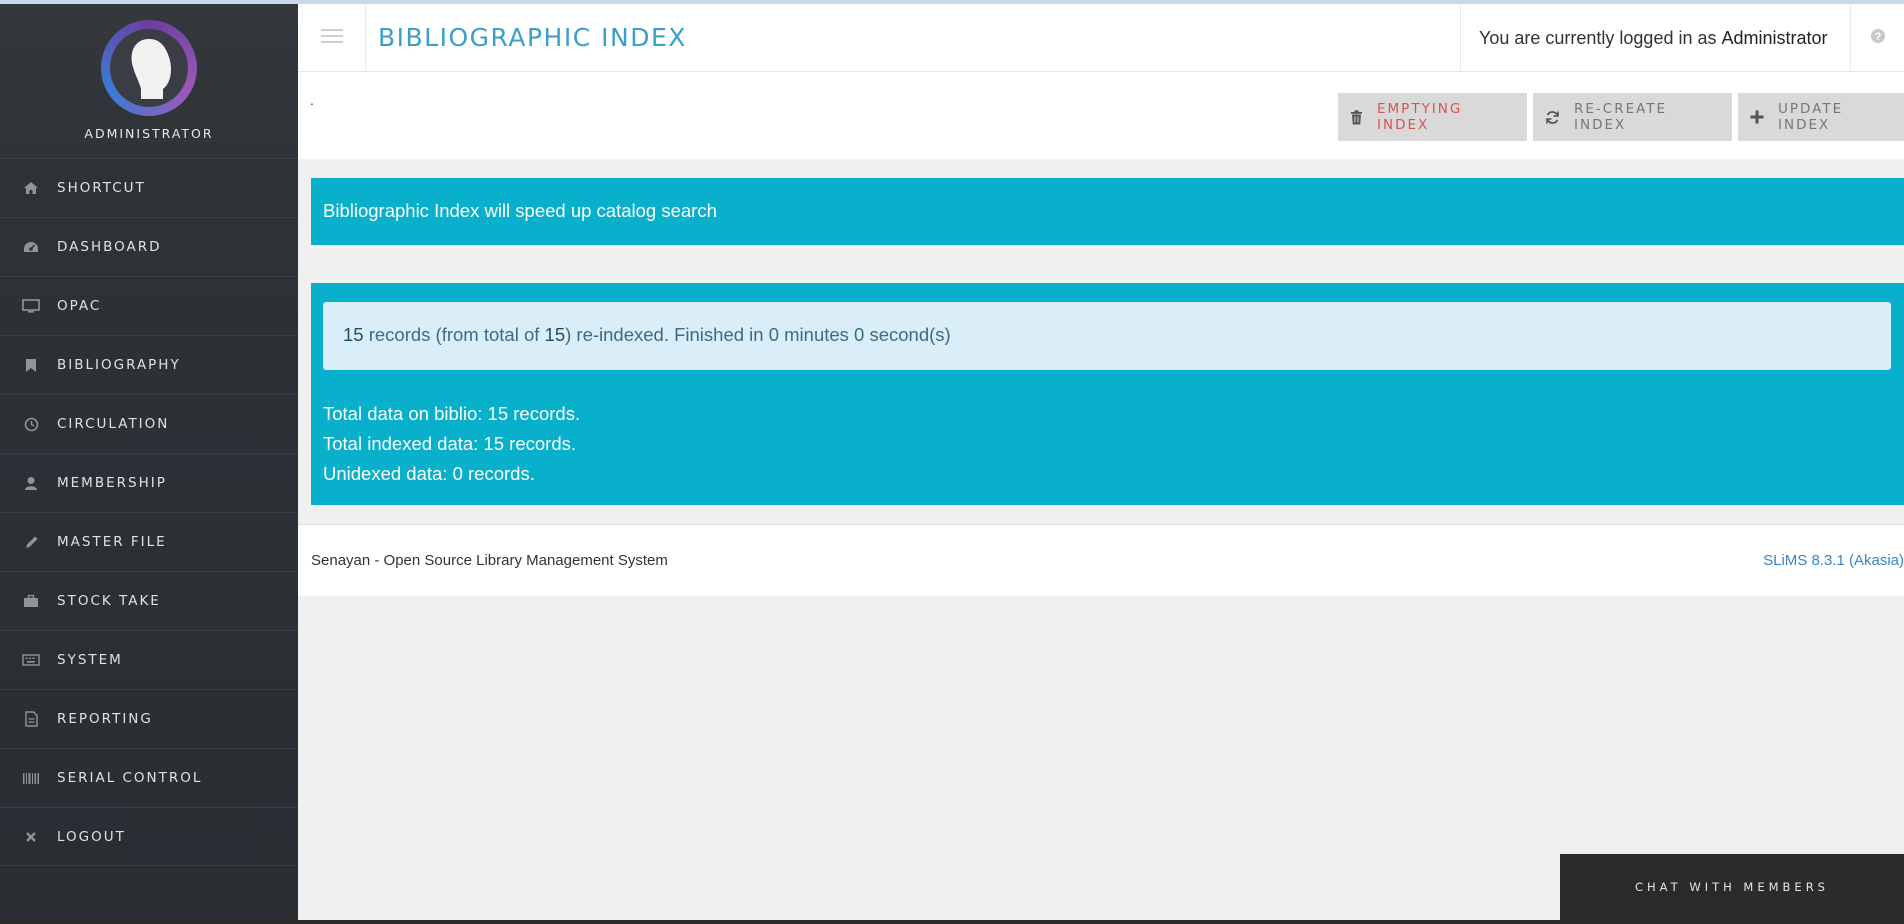 Image resolution: width=1904 pixels, height=924 pixels. Describe the element at coordinates (149, 187) in the screenshot. I see `sidebar-item-shortcut: SHORTCUT` at that location.